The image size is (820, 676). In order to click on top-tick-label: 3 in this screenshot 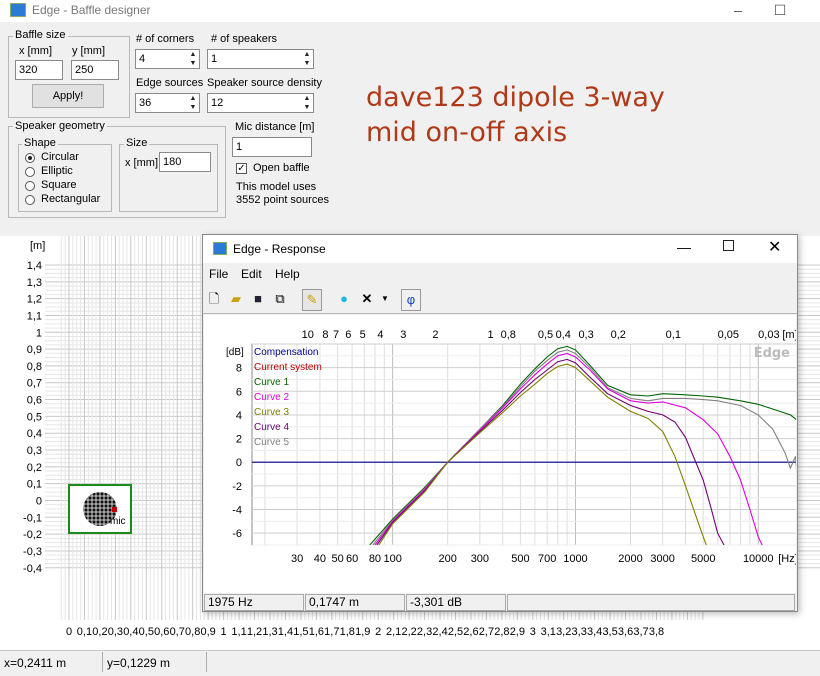, I will do `click(403, 335)`.